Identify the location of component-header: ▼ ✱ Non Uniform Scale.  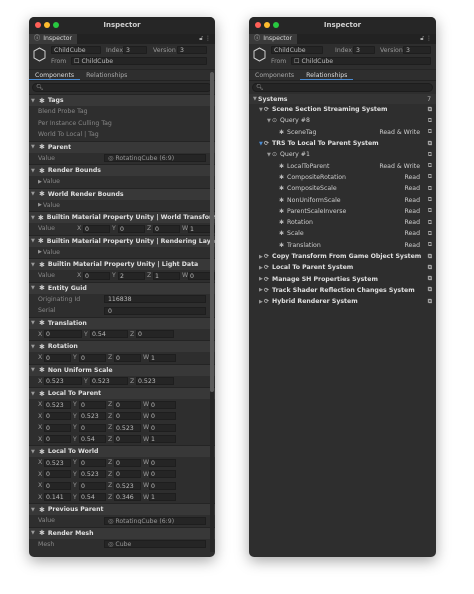
(122, 369).